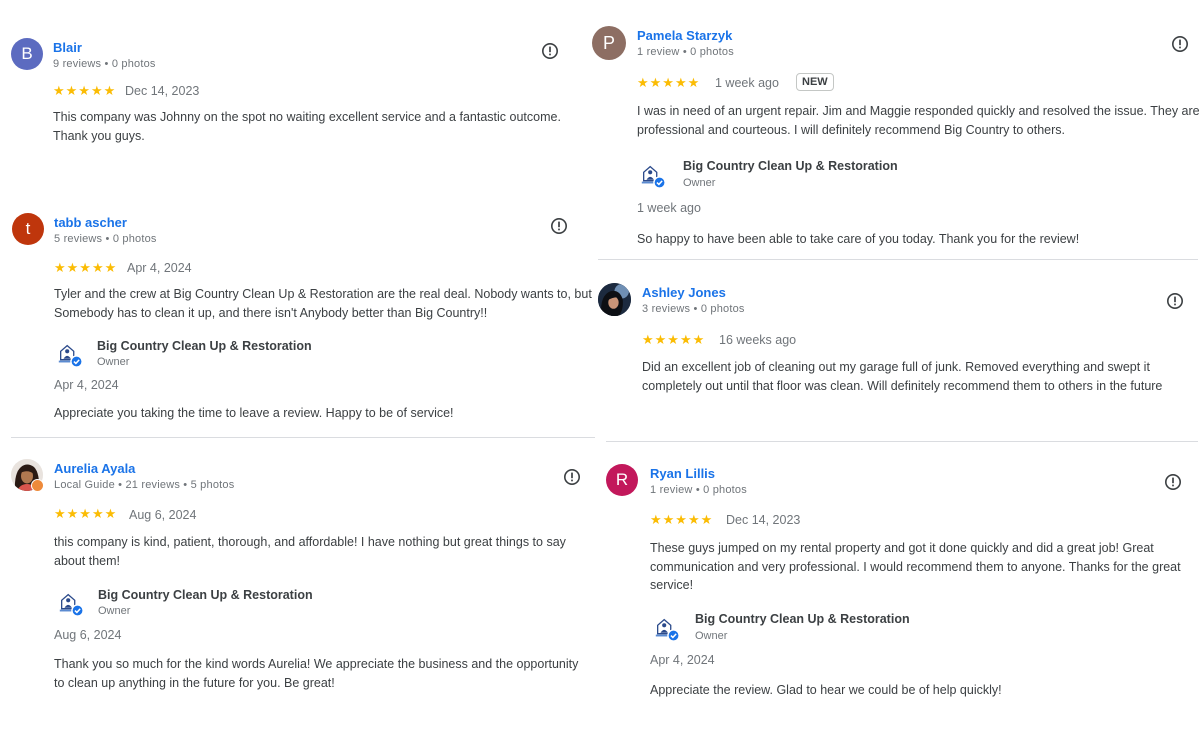 The image size is (1200, 750). Describe the element at coordinates (105, 239) in the screenshot. I see `reviewer-meta: 5 reviews • 0 photos` at that location.